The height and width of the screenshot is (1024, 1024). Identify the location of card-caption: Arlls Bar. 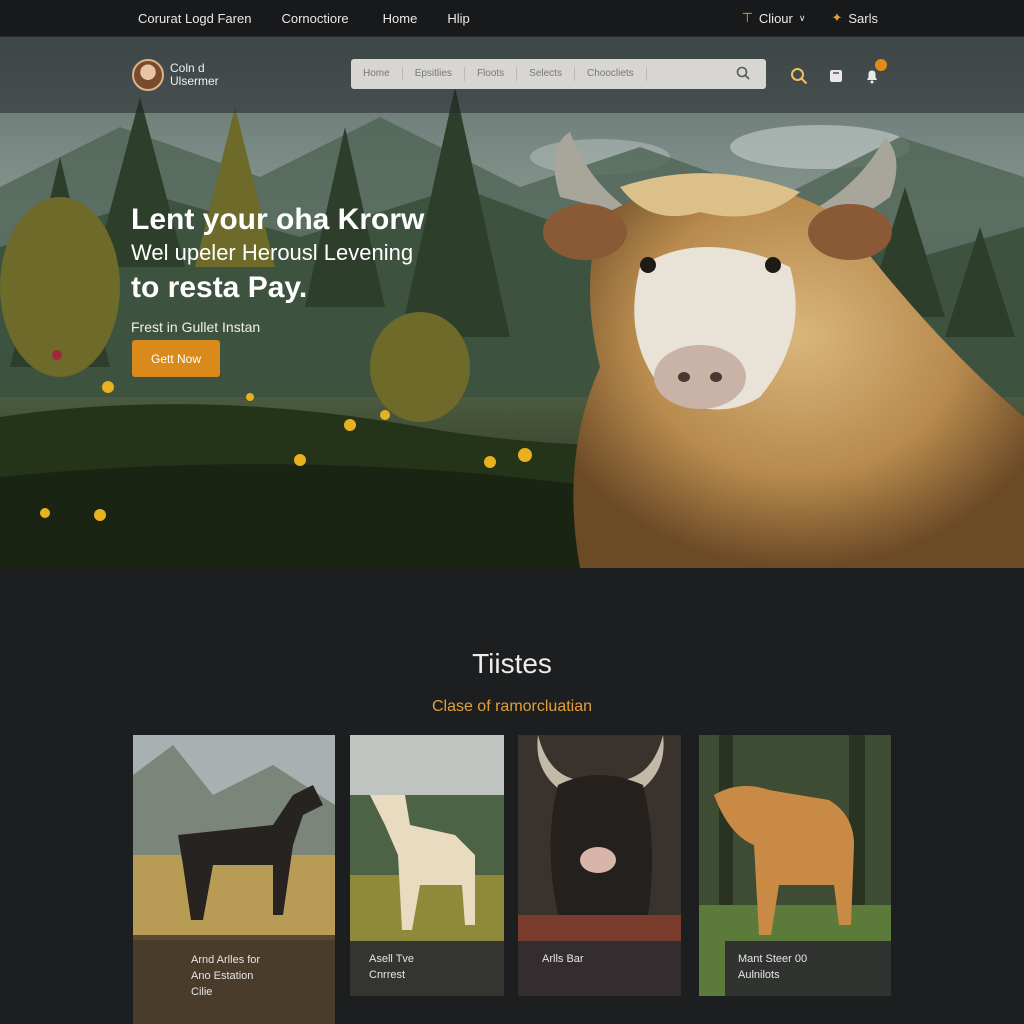
(599, 968).